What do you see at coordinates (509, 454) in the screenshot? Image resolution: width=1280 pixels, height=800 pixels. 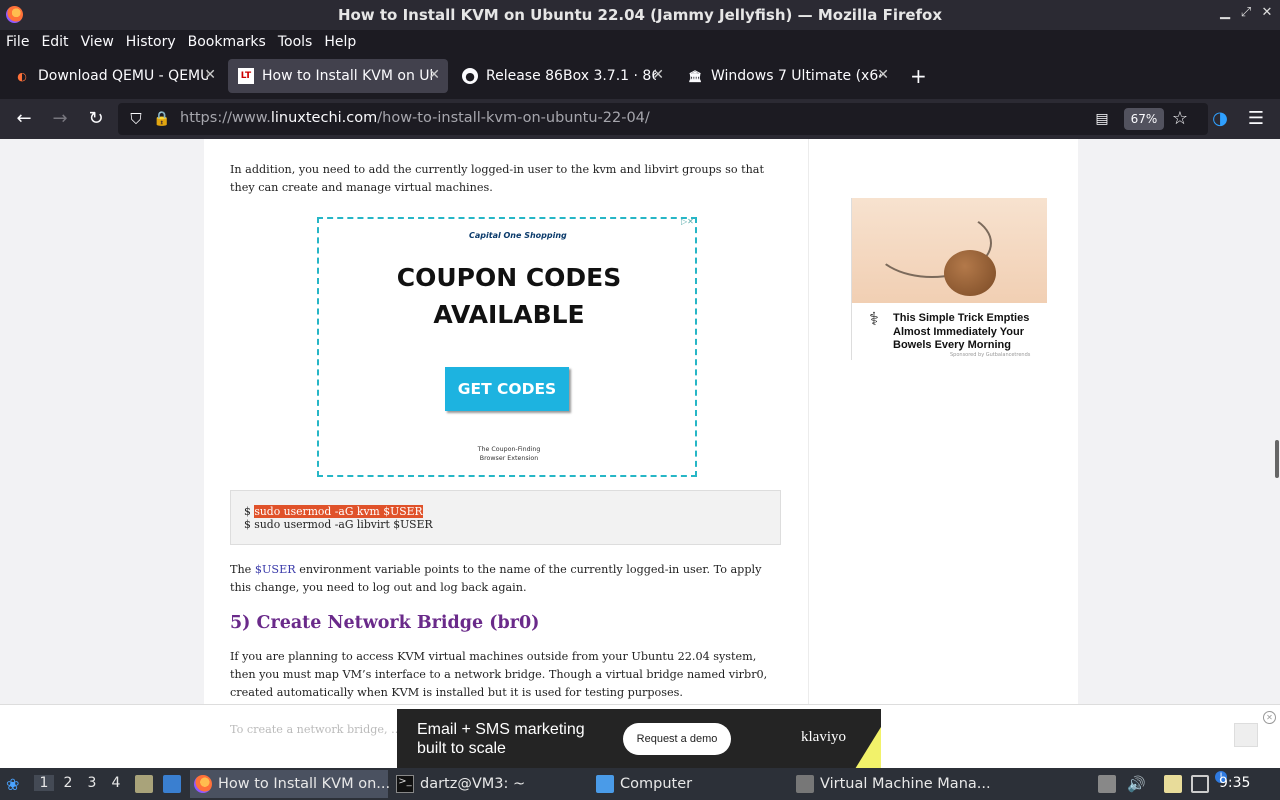 I see `ad-footer: The Coupon-Finding Browser Extension` at bounding box center [509, 454].